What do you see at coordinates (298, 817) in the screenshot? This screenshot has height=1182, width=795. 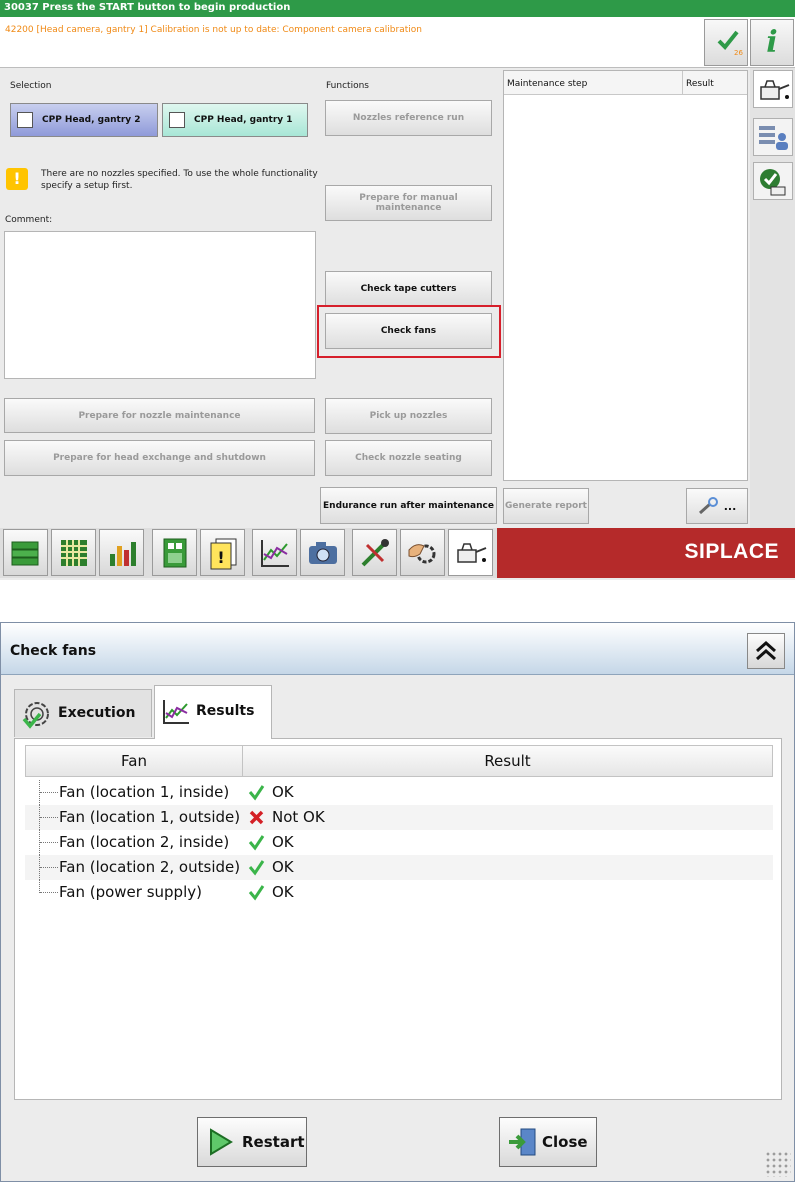 I see `result-text: Not OK` at bounding box center [298, 817].